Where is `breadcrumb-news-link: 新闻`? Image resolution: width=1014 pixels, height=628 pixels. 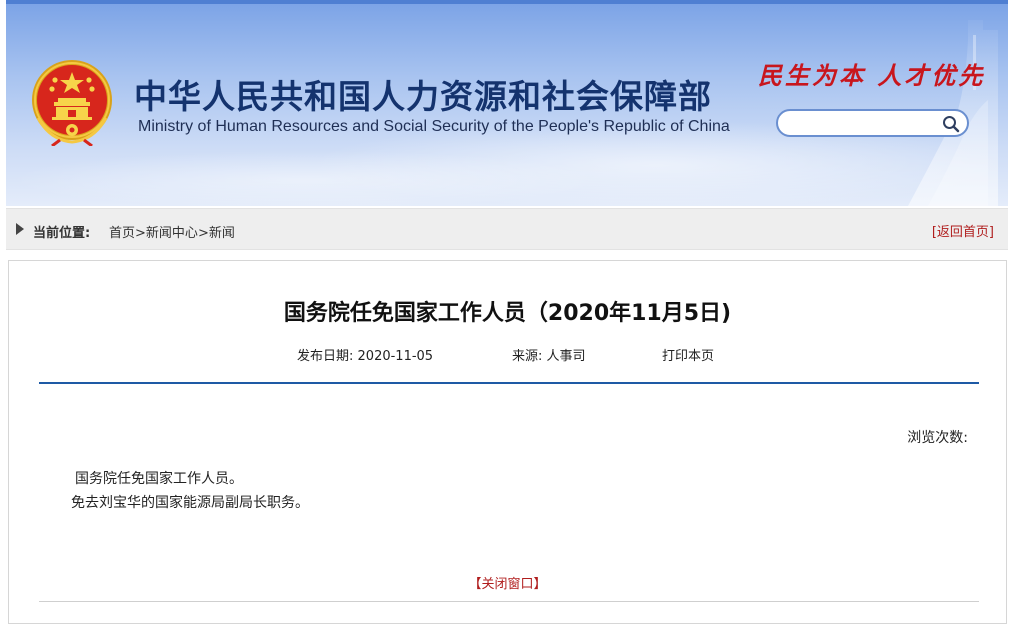 breadcrumb-news-link: 新闻 is located at coordinates (222, 233).